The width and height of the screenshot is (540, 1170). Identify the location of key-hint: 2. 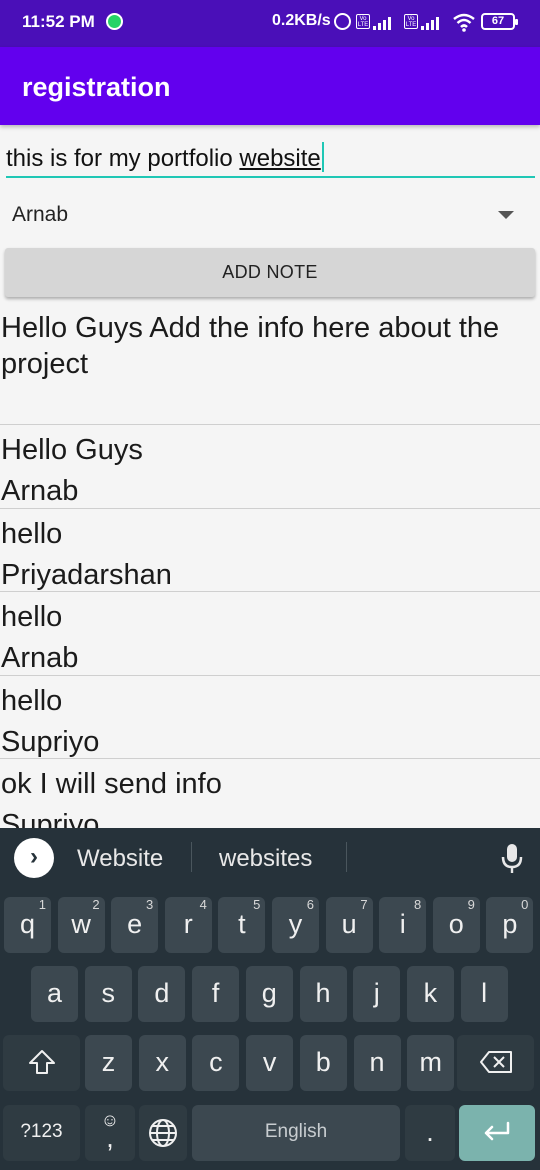
(96, 904).